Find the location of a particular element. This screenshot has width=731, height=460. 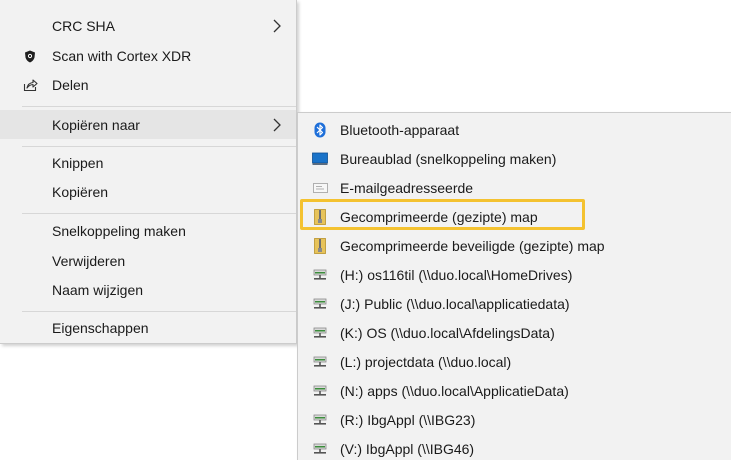

menu-item-kopieren-naar: Kopiëren naar is located at coordinates (148, 124).